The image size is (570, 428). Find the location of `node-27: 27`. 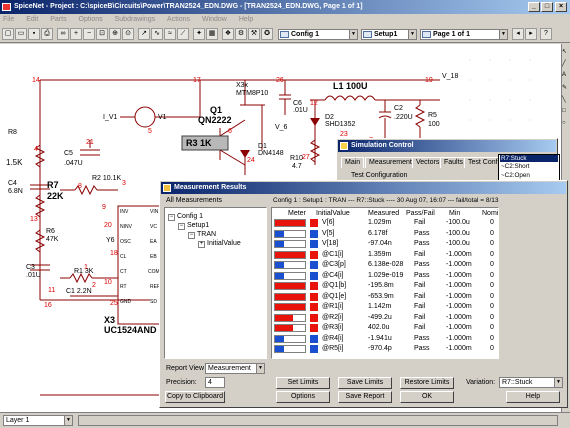

node-27: 27 is located at coordinates (306, 157).